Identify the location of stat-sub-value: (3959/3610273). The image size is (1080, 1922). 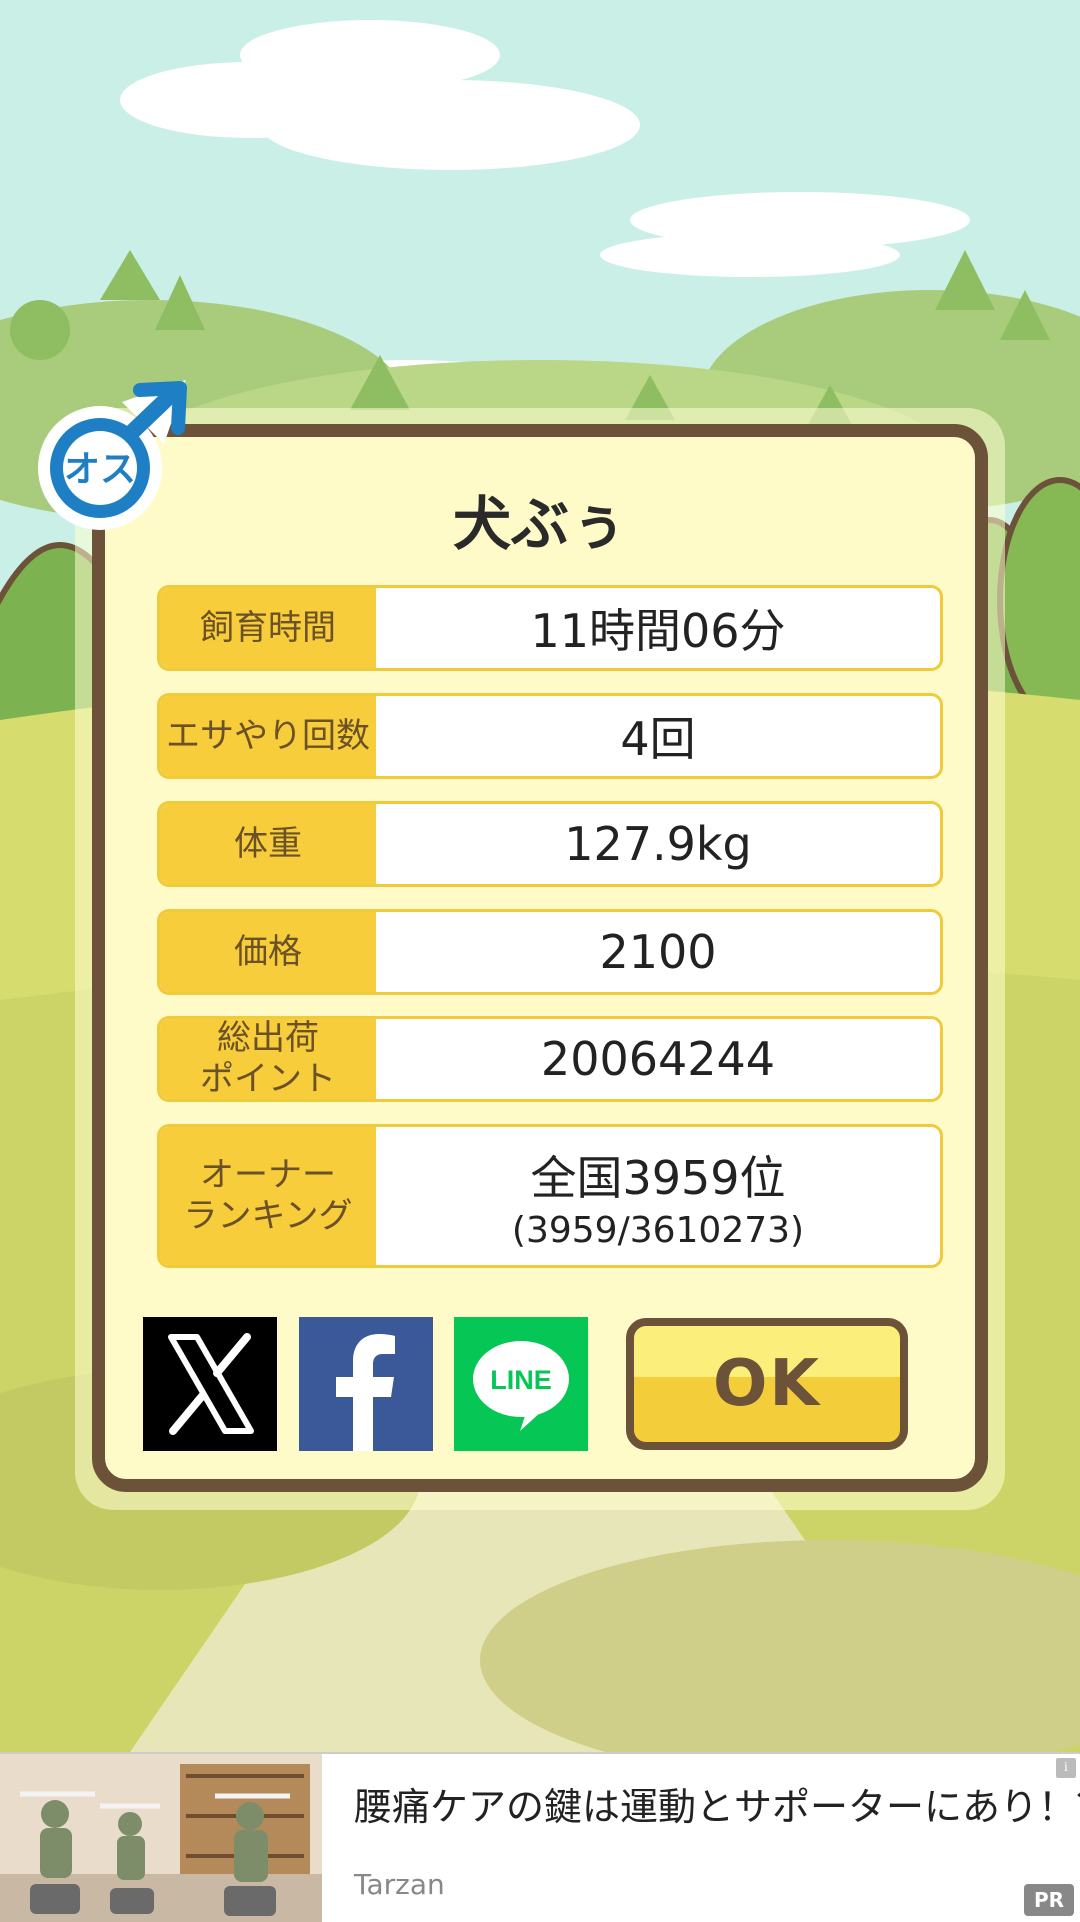
(658, 1230).